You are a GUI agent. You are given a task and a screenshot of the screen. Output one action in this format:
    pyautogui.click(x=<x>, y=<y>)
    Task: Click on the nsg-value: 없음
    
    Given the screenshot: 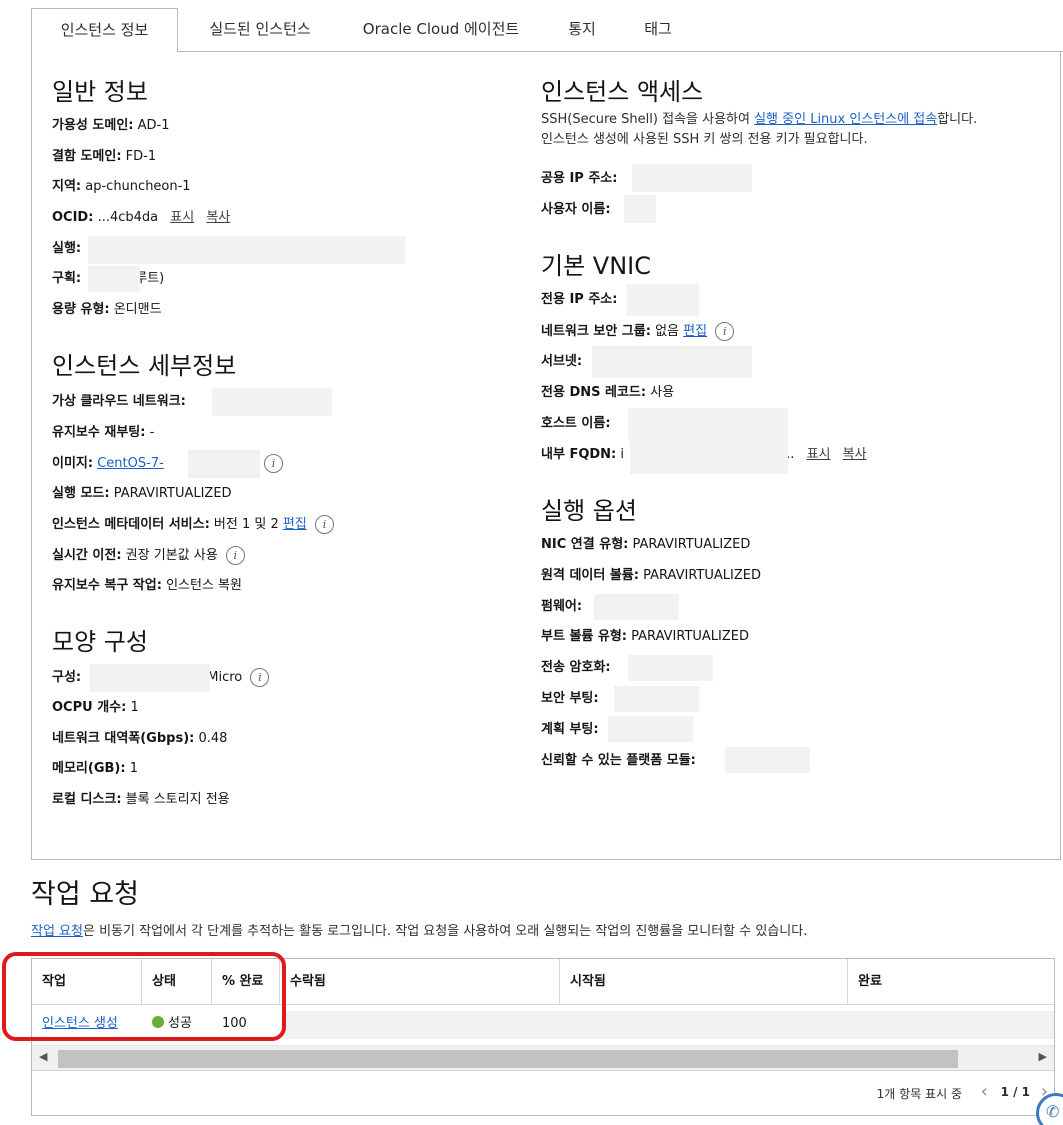 What is the action you would take?
    pyautogui.click(x=667, y=331)
    